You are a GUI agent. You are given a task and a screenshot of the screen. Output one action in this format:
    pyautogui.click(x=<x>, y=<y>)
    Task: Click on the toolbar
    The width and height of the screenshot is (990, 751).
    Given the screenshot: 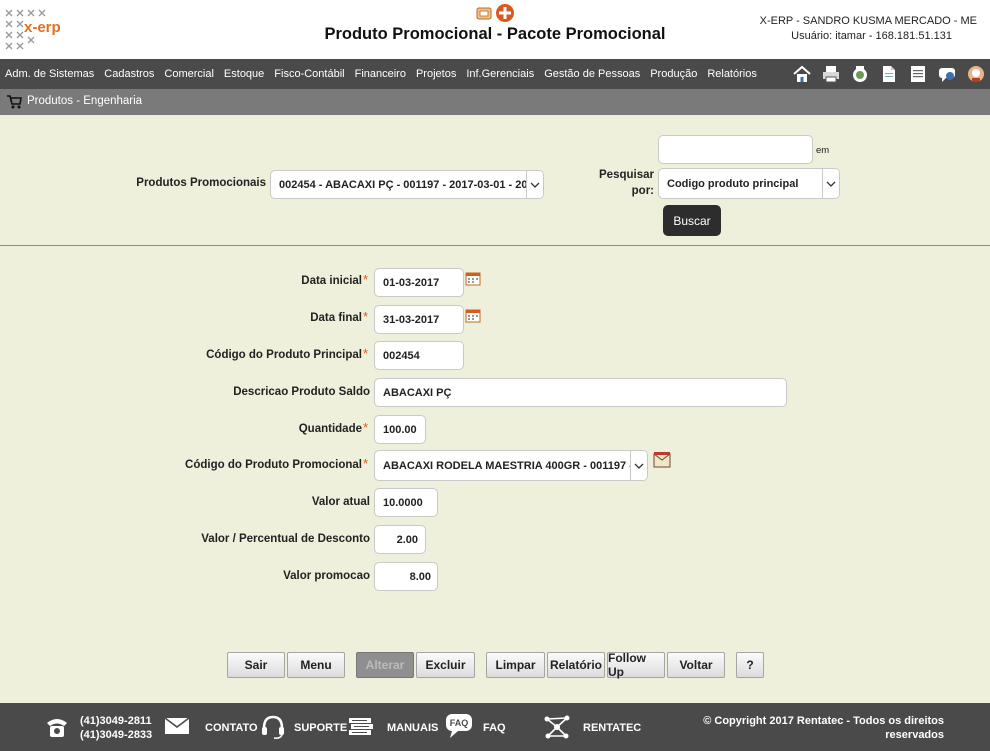 What is the action you would take?
    pyautogui.click(x=884, y=74)
    